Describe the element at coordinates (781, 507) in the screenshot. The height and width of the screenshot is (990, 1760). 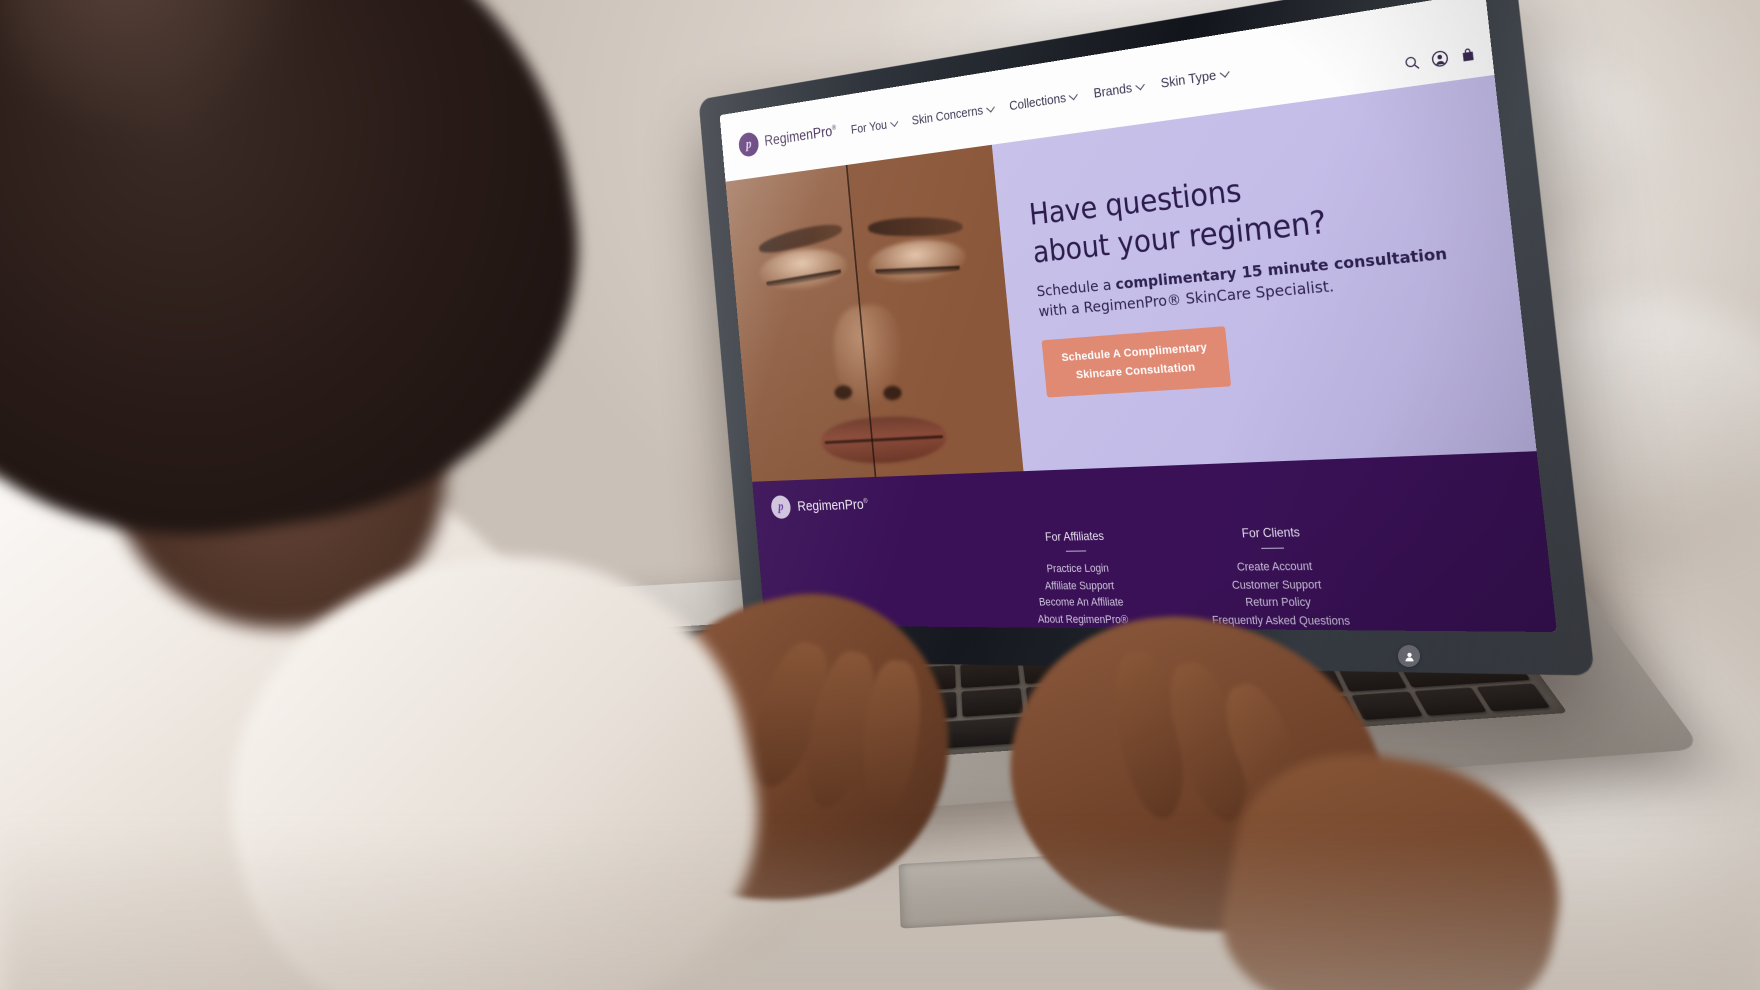
I see `footer-logo-mark-icon: p` at that location.